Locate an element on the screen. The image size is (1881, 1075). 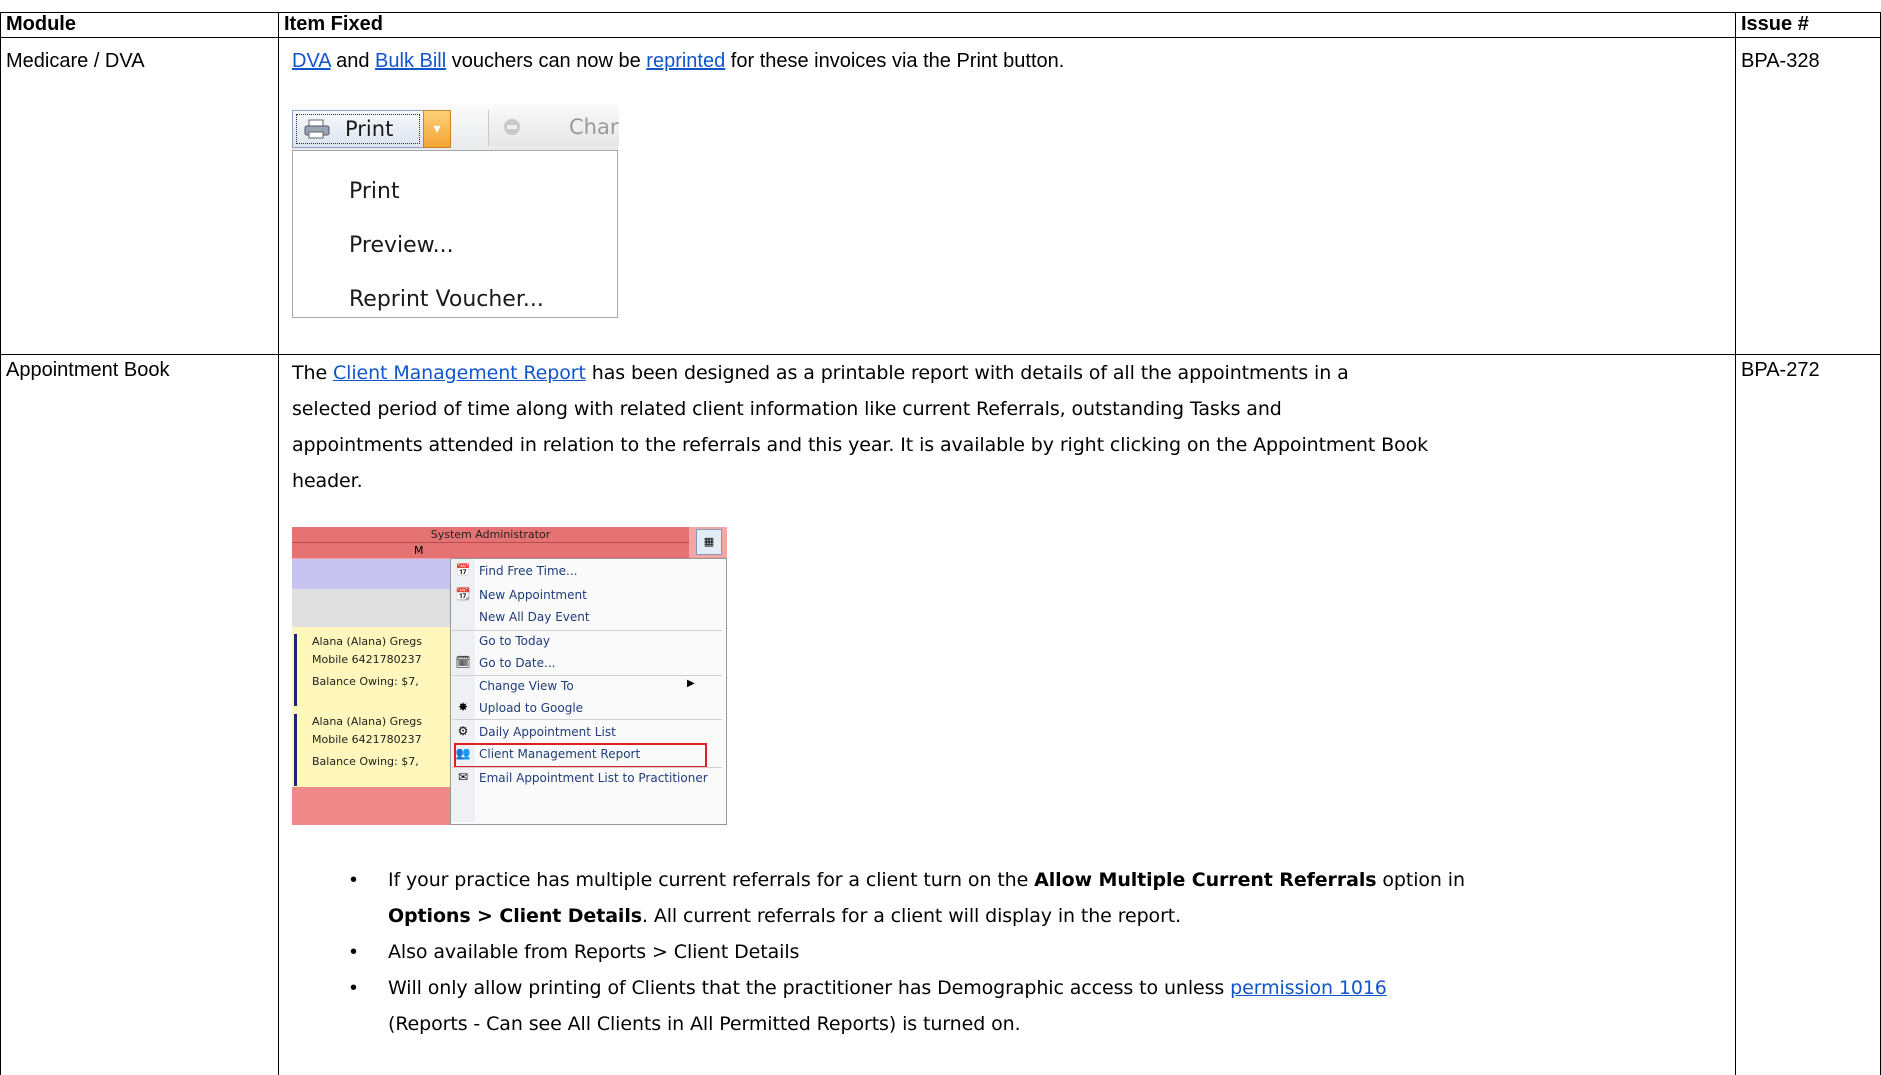
text-fragment: vouchers can now be is located at coordinates (546, 61).